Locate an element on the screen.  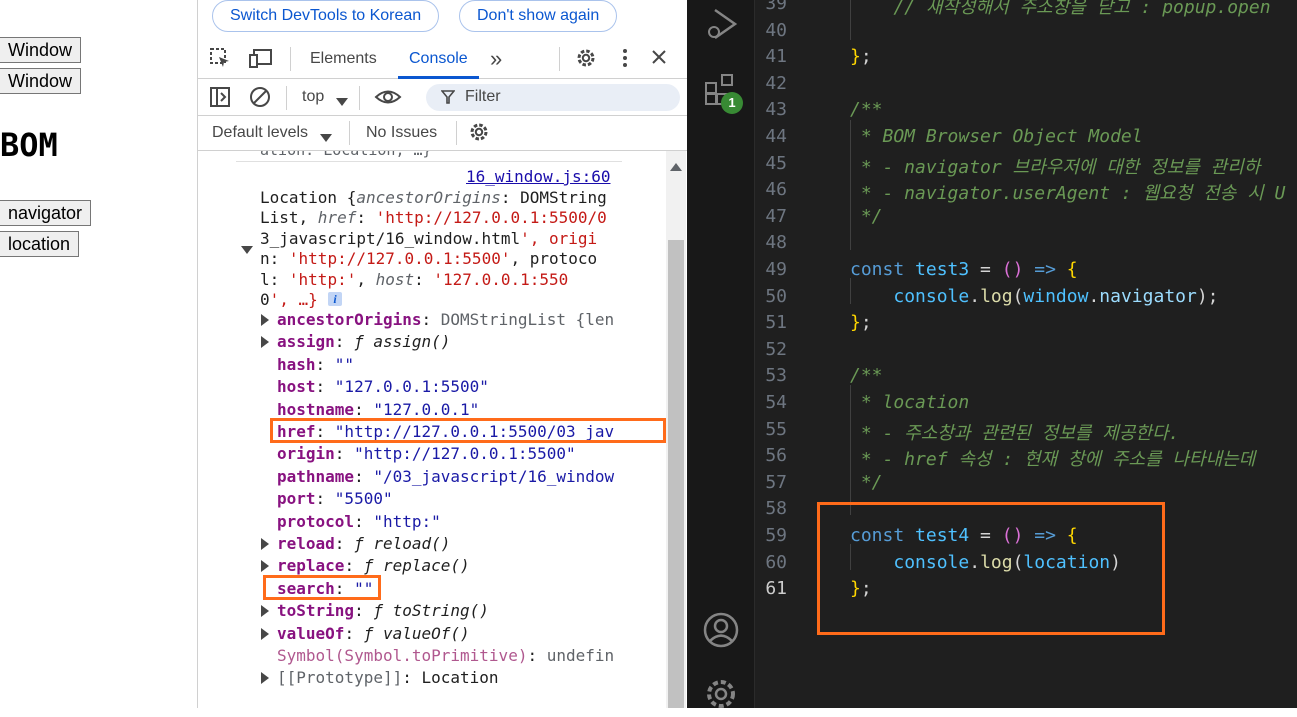
active-tab-indicator is located at coordinates (438, 77).